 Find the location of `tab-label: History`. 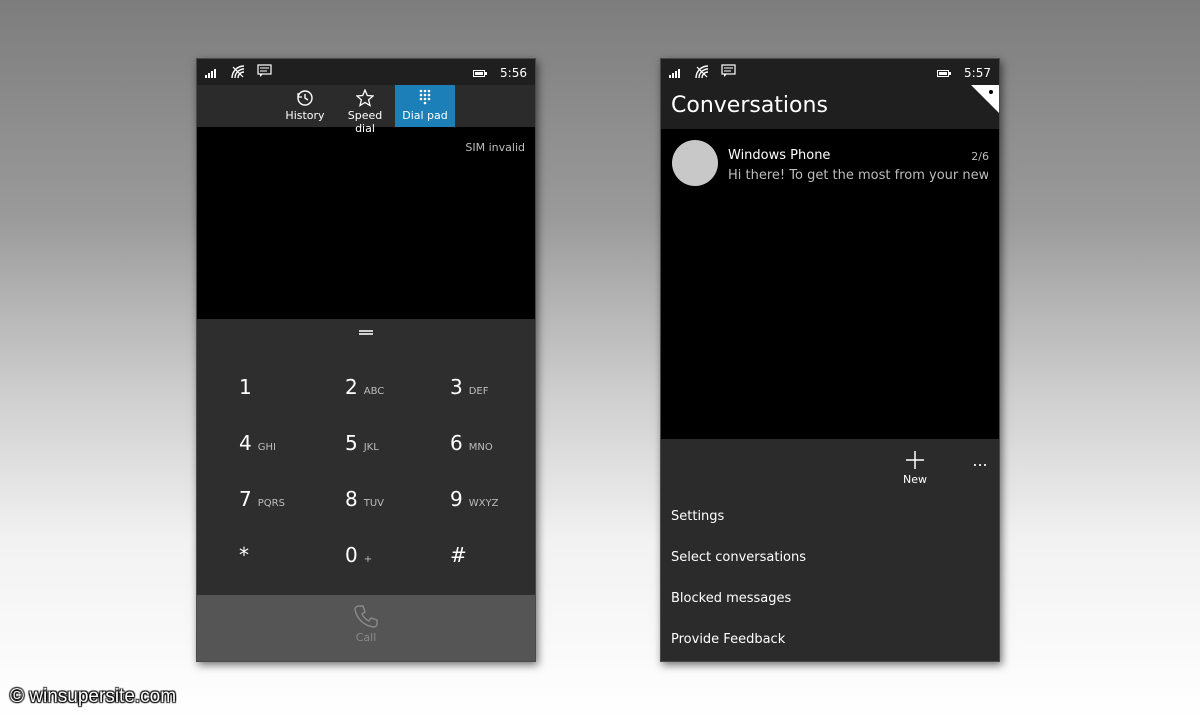

tab-label: History is located at coordinates (305, 115).